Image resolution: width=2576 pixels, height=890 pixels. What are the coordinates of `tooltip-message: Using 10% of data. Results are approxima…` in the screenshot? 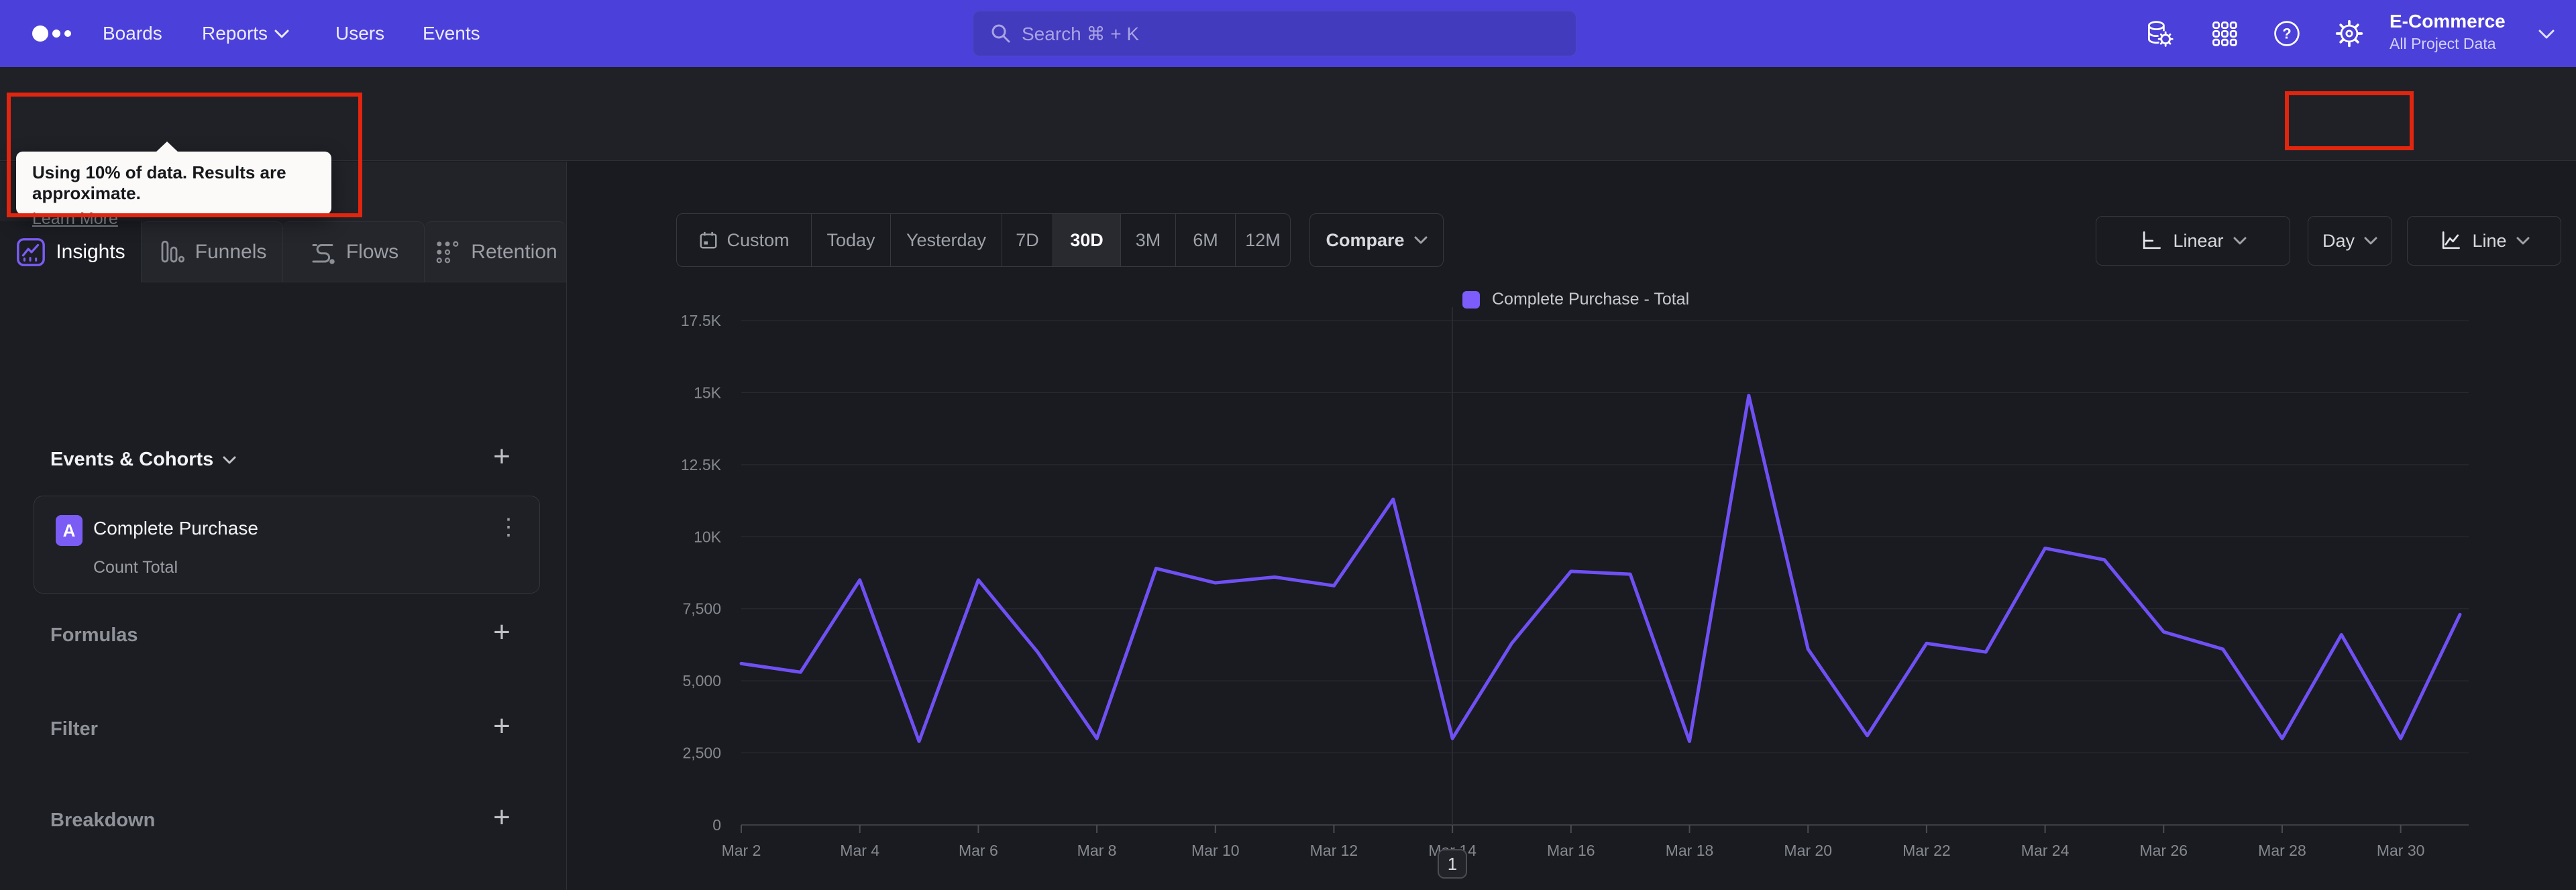 It's located at (159, 182).